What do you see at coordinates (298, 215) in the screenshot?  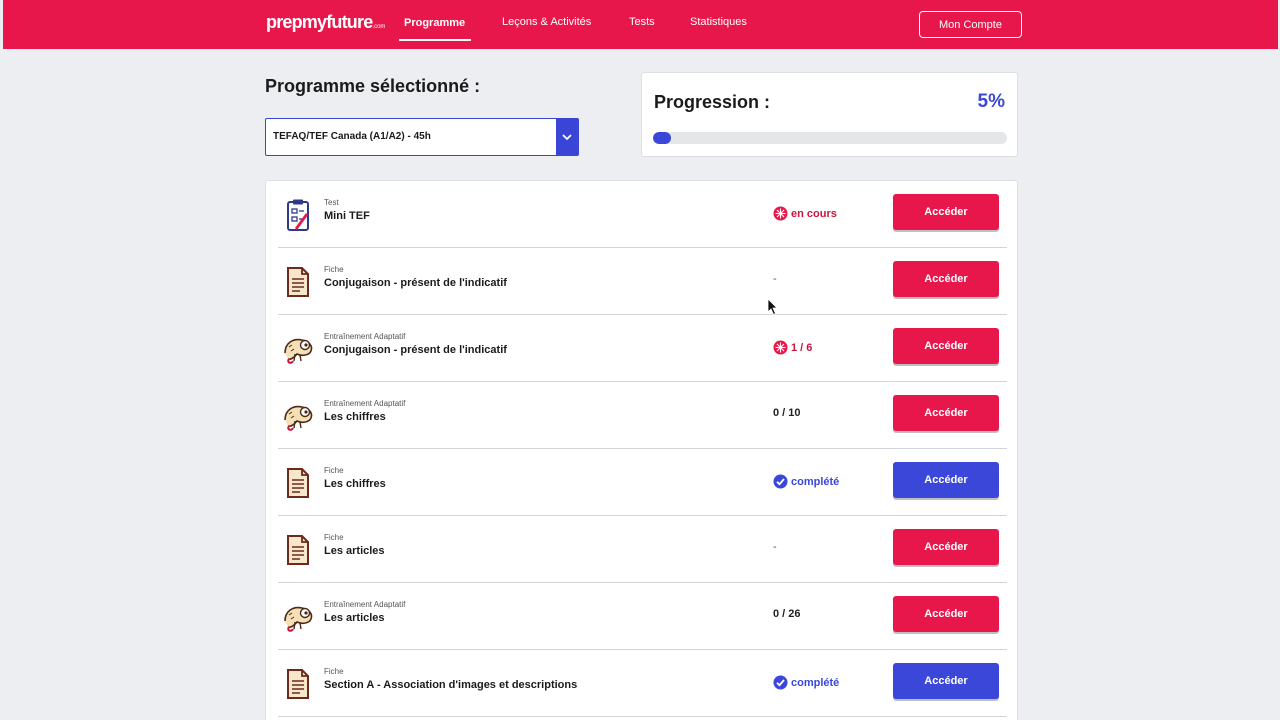 I see `test-clipboard-icon` at bounding box center [298, 215].